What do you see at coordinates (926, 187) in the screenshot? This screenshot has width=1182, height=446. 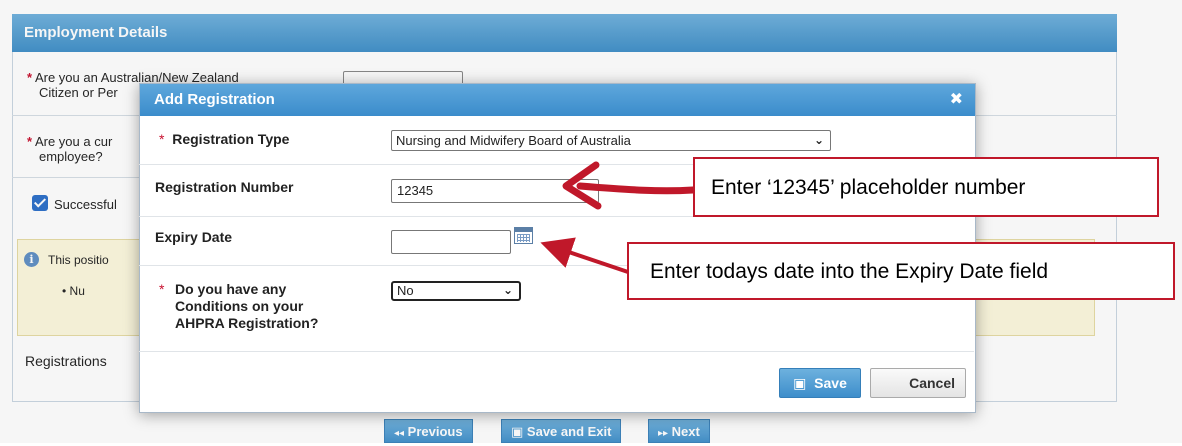 I see `callout-registration-number: Enter ‘12345’ placeholder number` at bounding box center [926, 187].